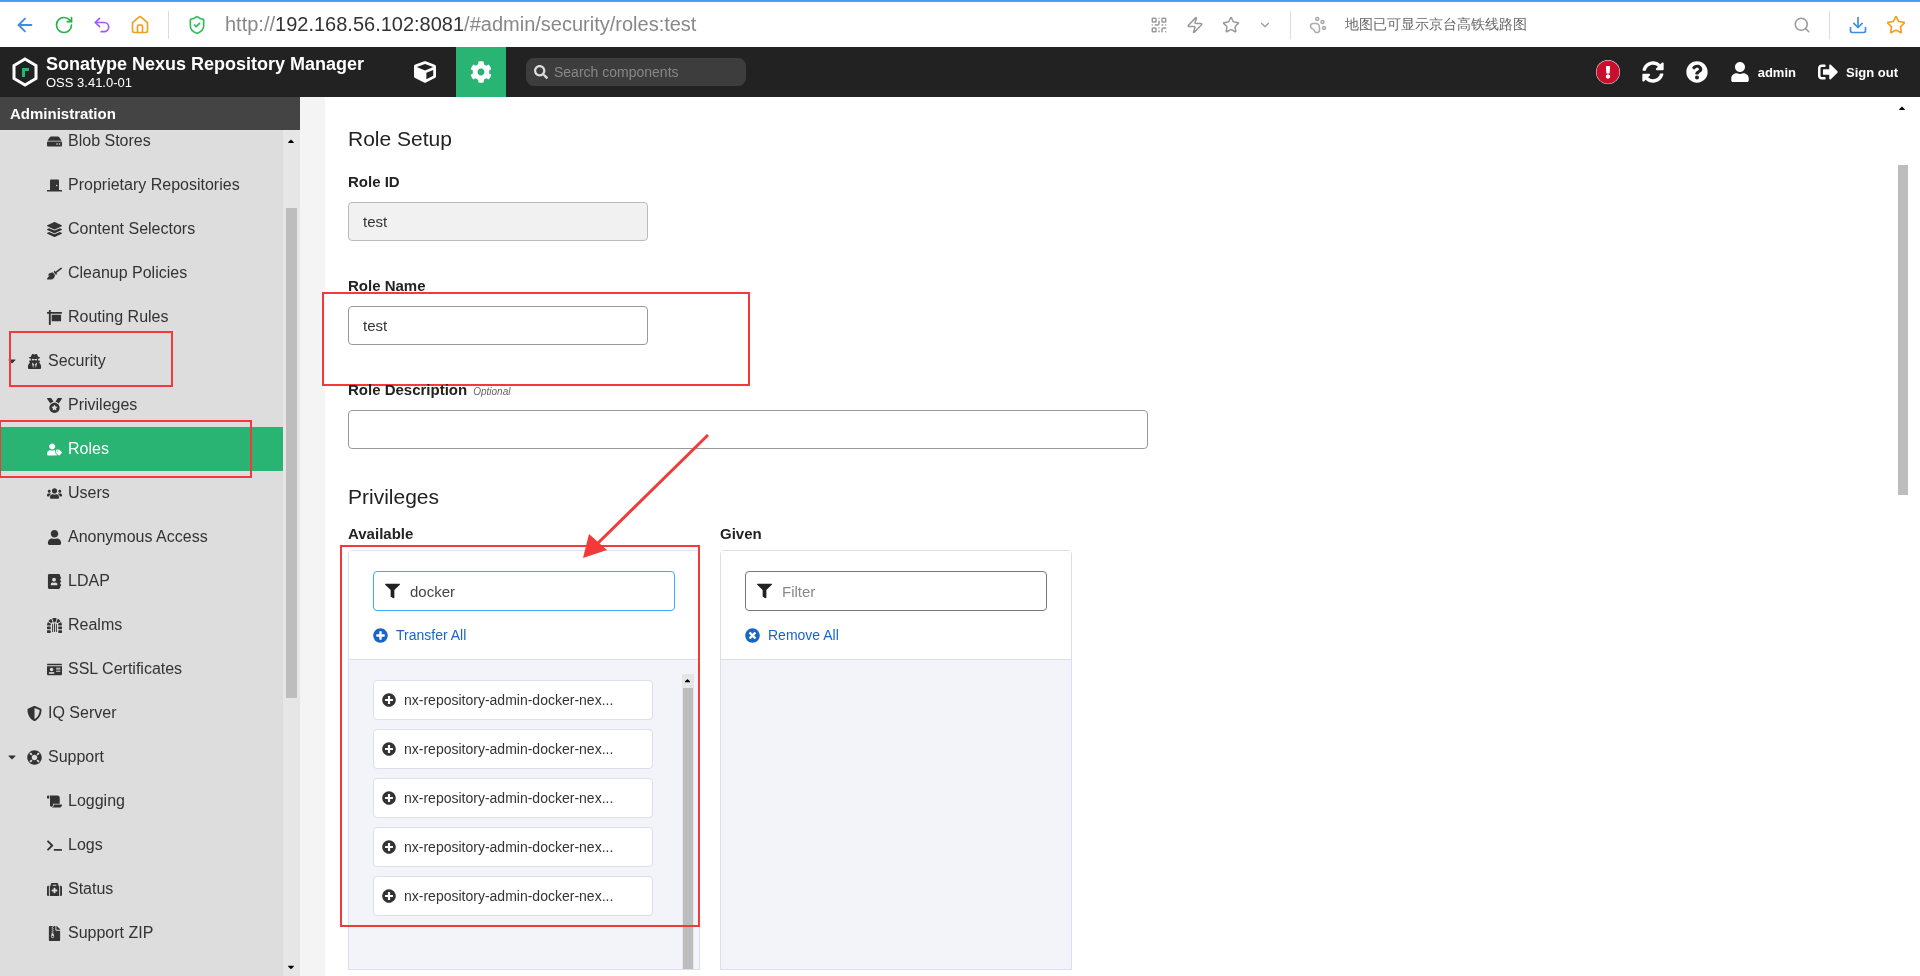  I want to click on sign-out-link: Sign out, so click(1858, 72).